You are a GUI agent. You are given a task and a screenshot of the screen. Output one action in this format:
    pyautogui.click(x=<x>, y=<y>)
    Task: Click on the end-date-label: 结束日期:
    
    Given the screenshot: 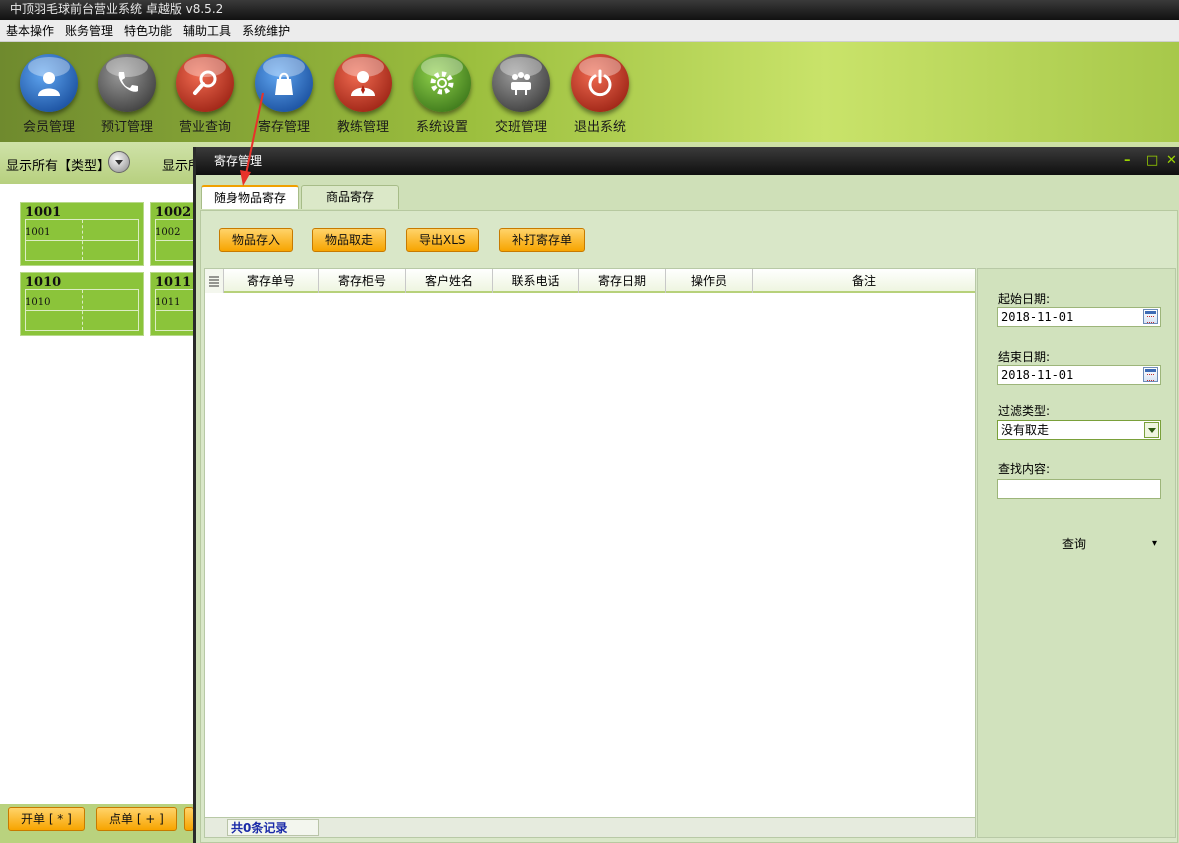 What is the action you would take?
    pyautogui.click(x=1024, y=357)
    